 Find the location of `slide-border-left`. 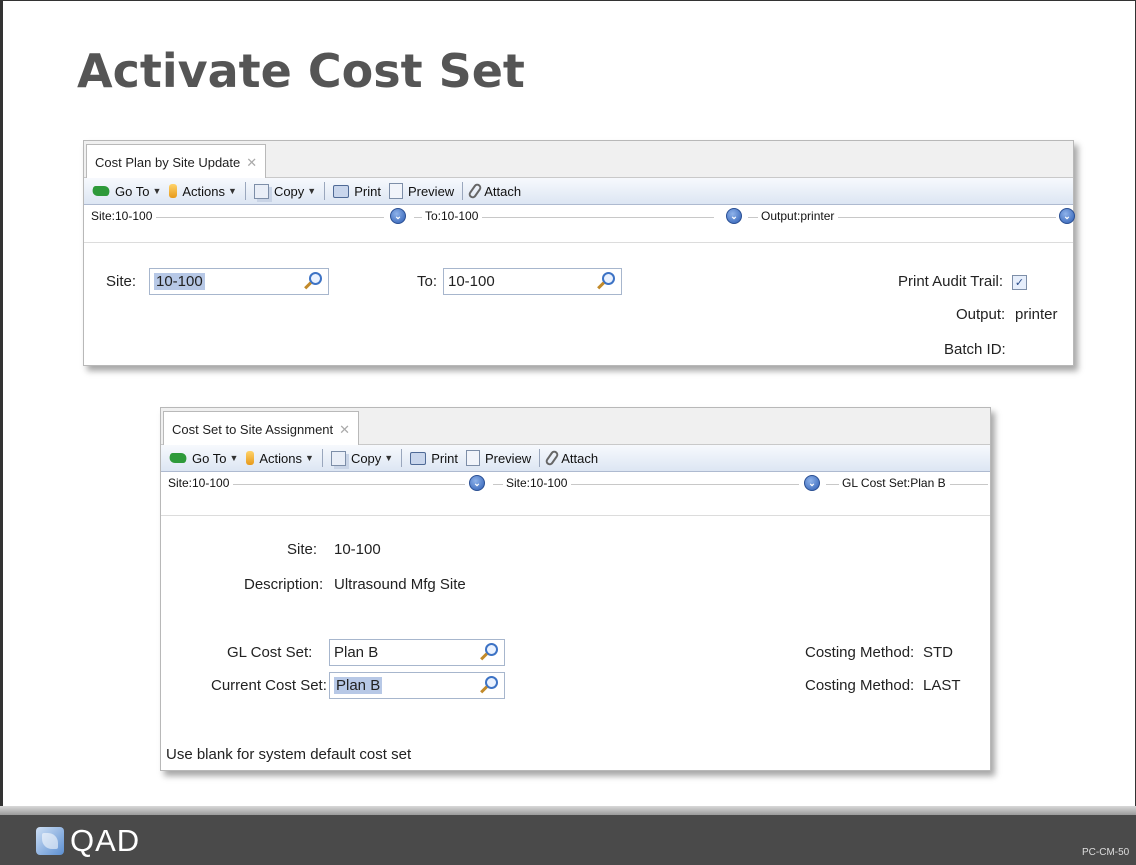

slide-border-left is located at coordinates (1, 407).